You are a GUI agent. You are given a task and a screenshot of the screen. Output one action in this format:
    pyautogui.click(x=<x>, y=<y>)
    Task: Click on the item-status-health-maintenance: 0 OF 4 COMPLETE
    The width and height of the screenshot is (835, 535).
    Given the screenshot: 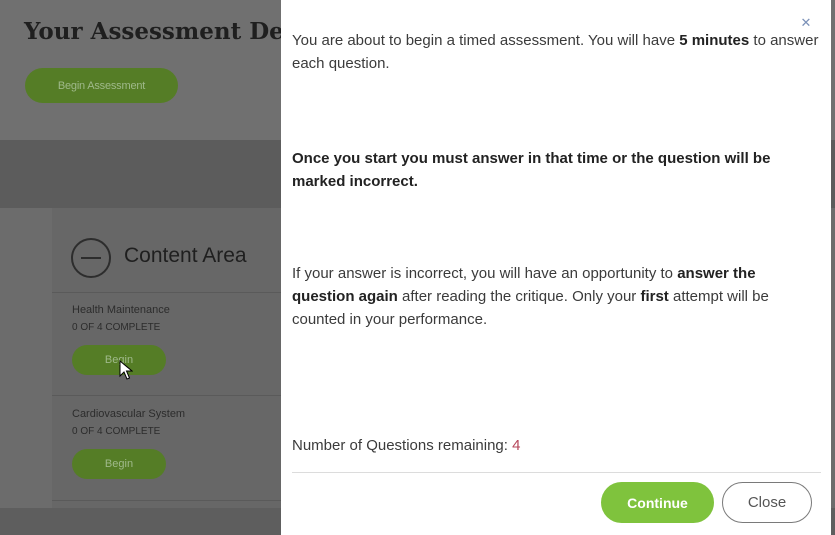 What is the action you would take?
    pyautogui.click(x=116, y=327)
    